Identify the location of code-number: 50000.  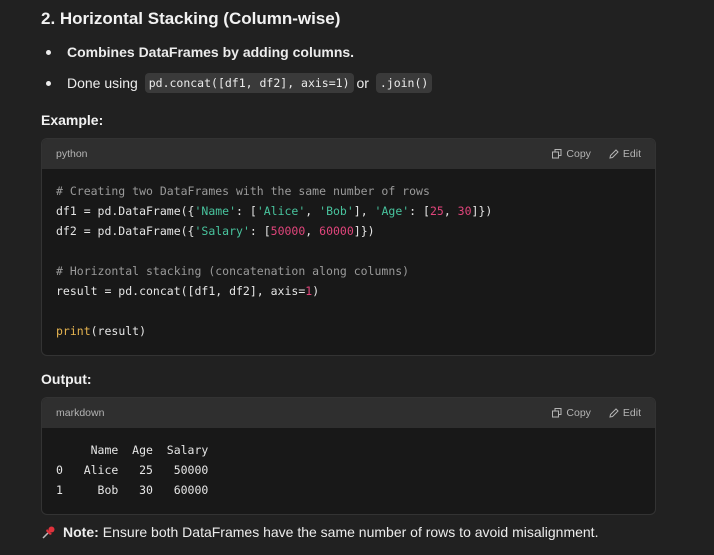
(288, 231).